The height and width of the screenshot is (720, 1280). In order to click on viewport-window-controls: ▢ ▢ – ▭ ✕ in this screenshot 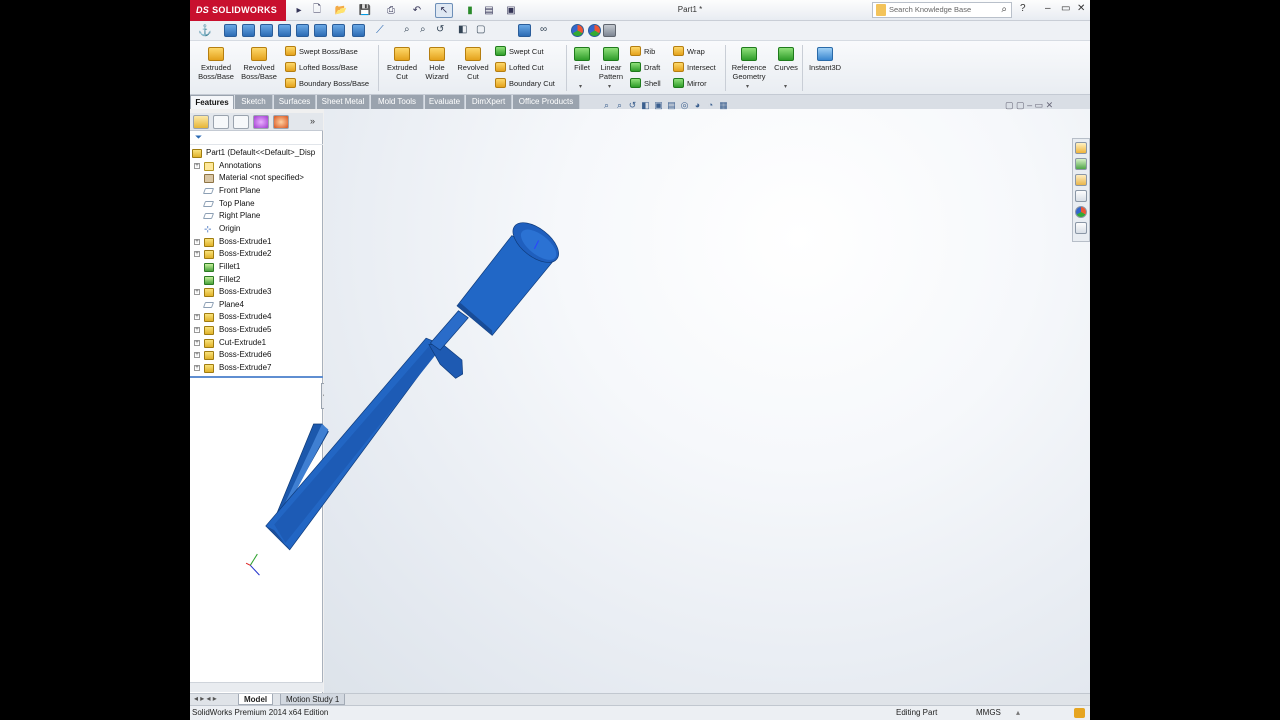, I will do `click(1029, 105)`.